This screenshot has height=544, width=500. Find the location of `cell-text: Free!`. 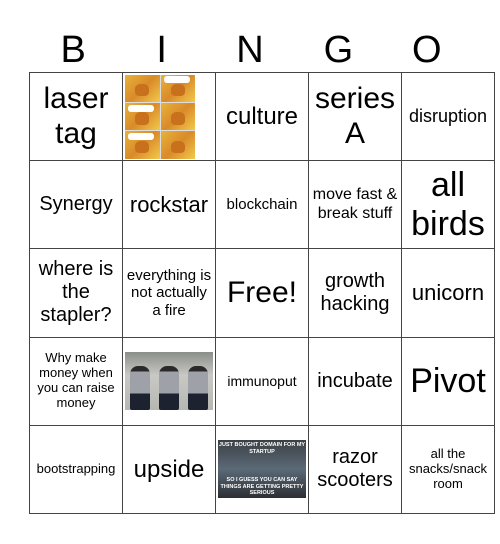

cell-text: Free! is located at coordinates (262, 292).